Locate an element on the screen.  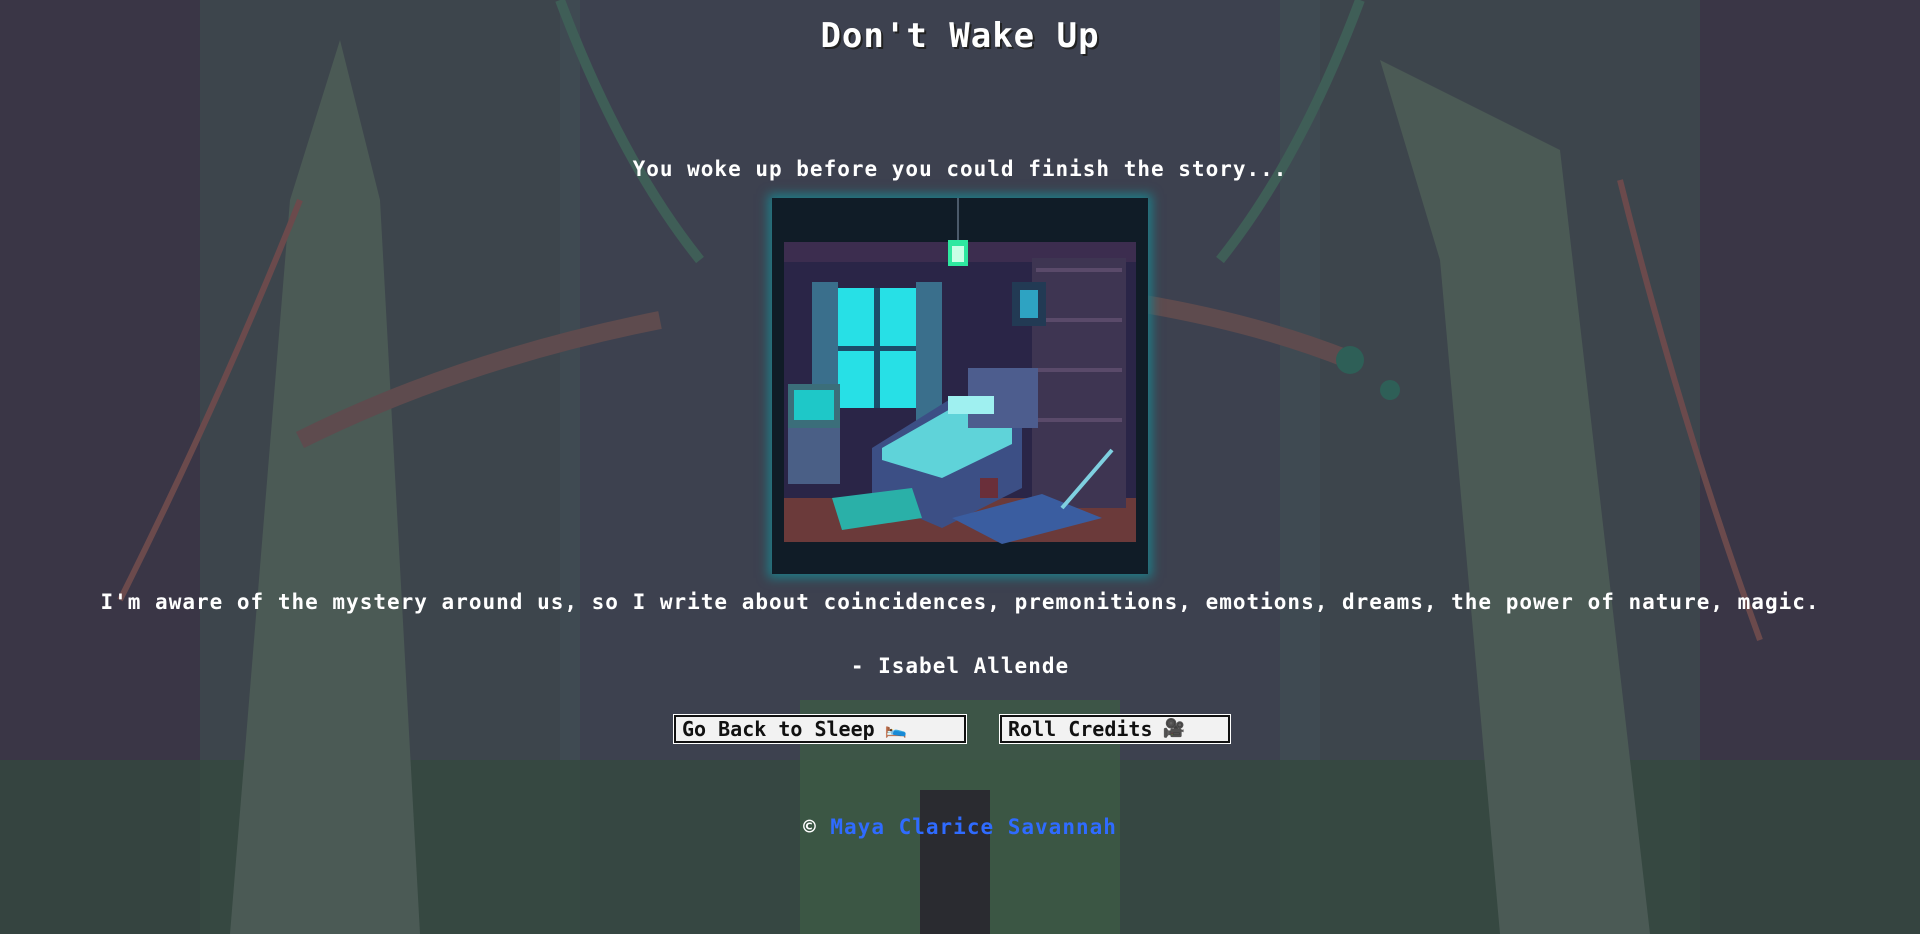
roll-credits-label: Roll Credits is located at coordinates (1080, 729).